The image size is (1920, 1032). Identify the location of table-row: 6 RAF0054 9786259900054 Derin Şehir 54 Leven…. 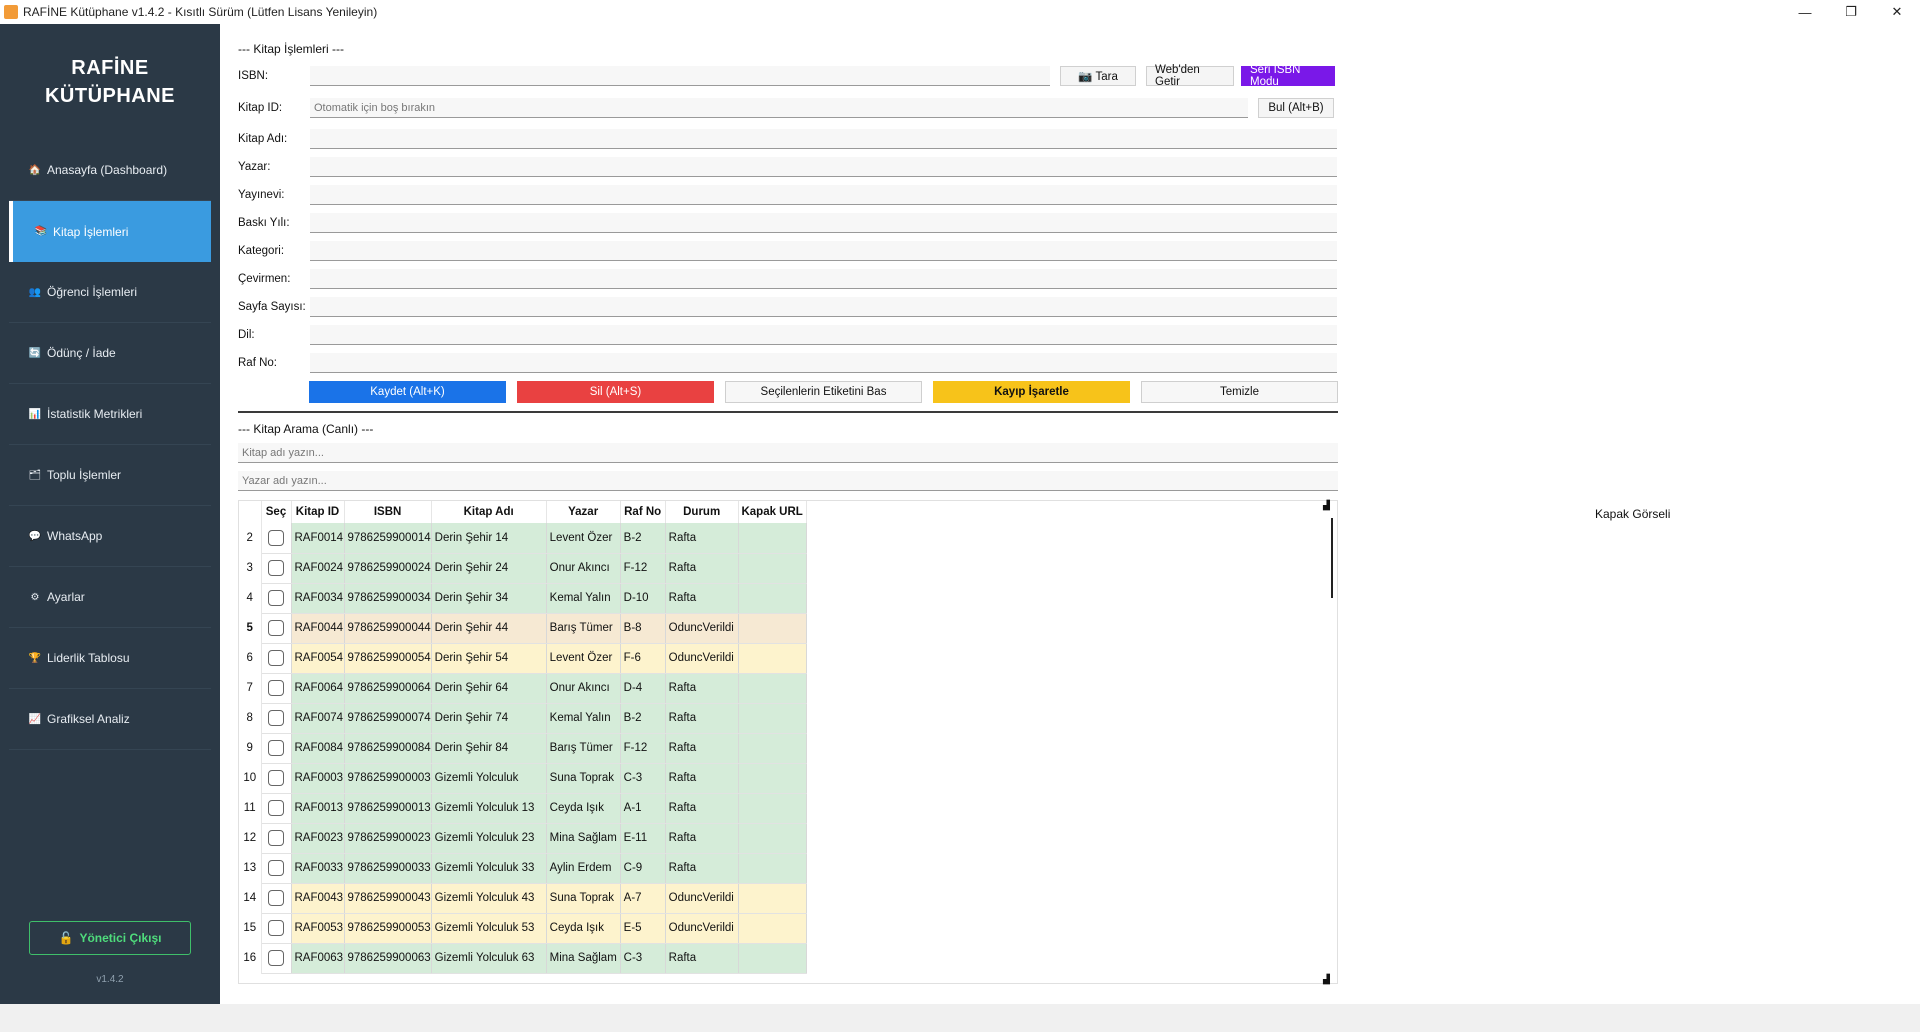
(523, 658).